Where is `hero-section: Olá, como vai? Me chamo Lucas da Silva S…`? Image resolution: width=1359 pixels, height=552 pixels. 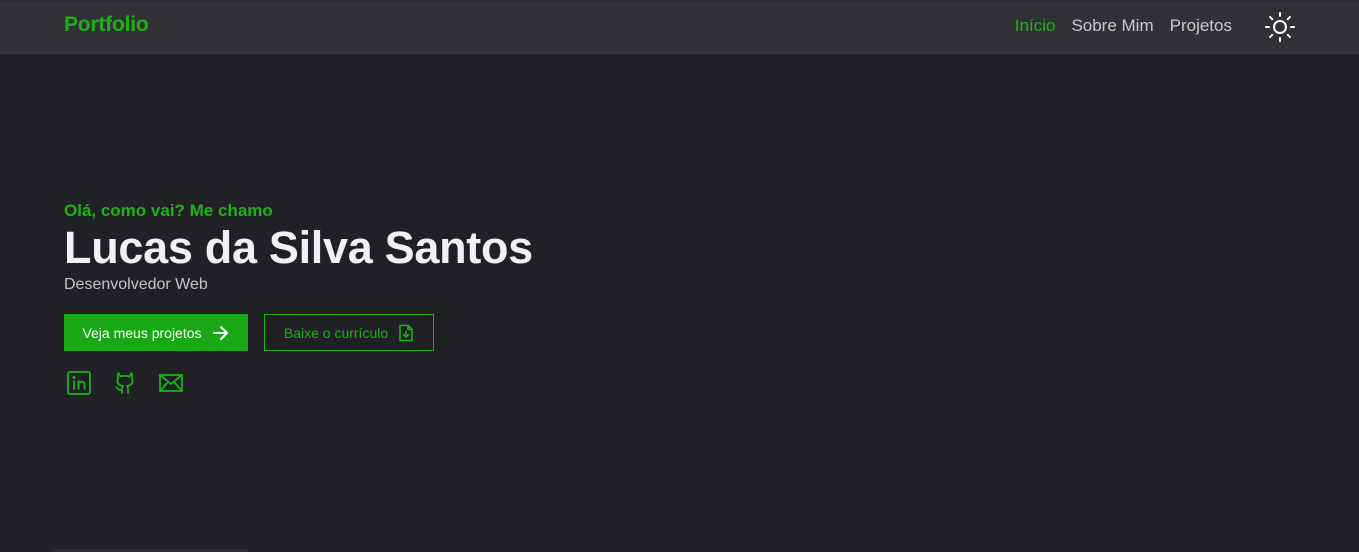 hero-section: Olá, como vai? Me chamo Lucas da Silva S… is located at coordinates (298, 298).